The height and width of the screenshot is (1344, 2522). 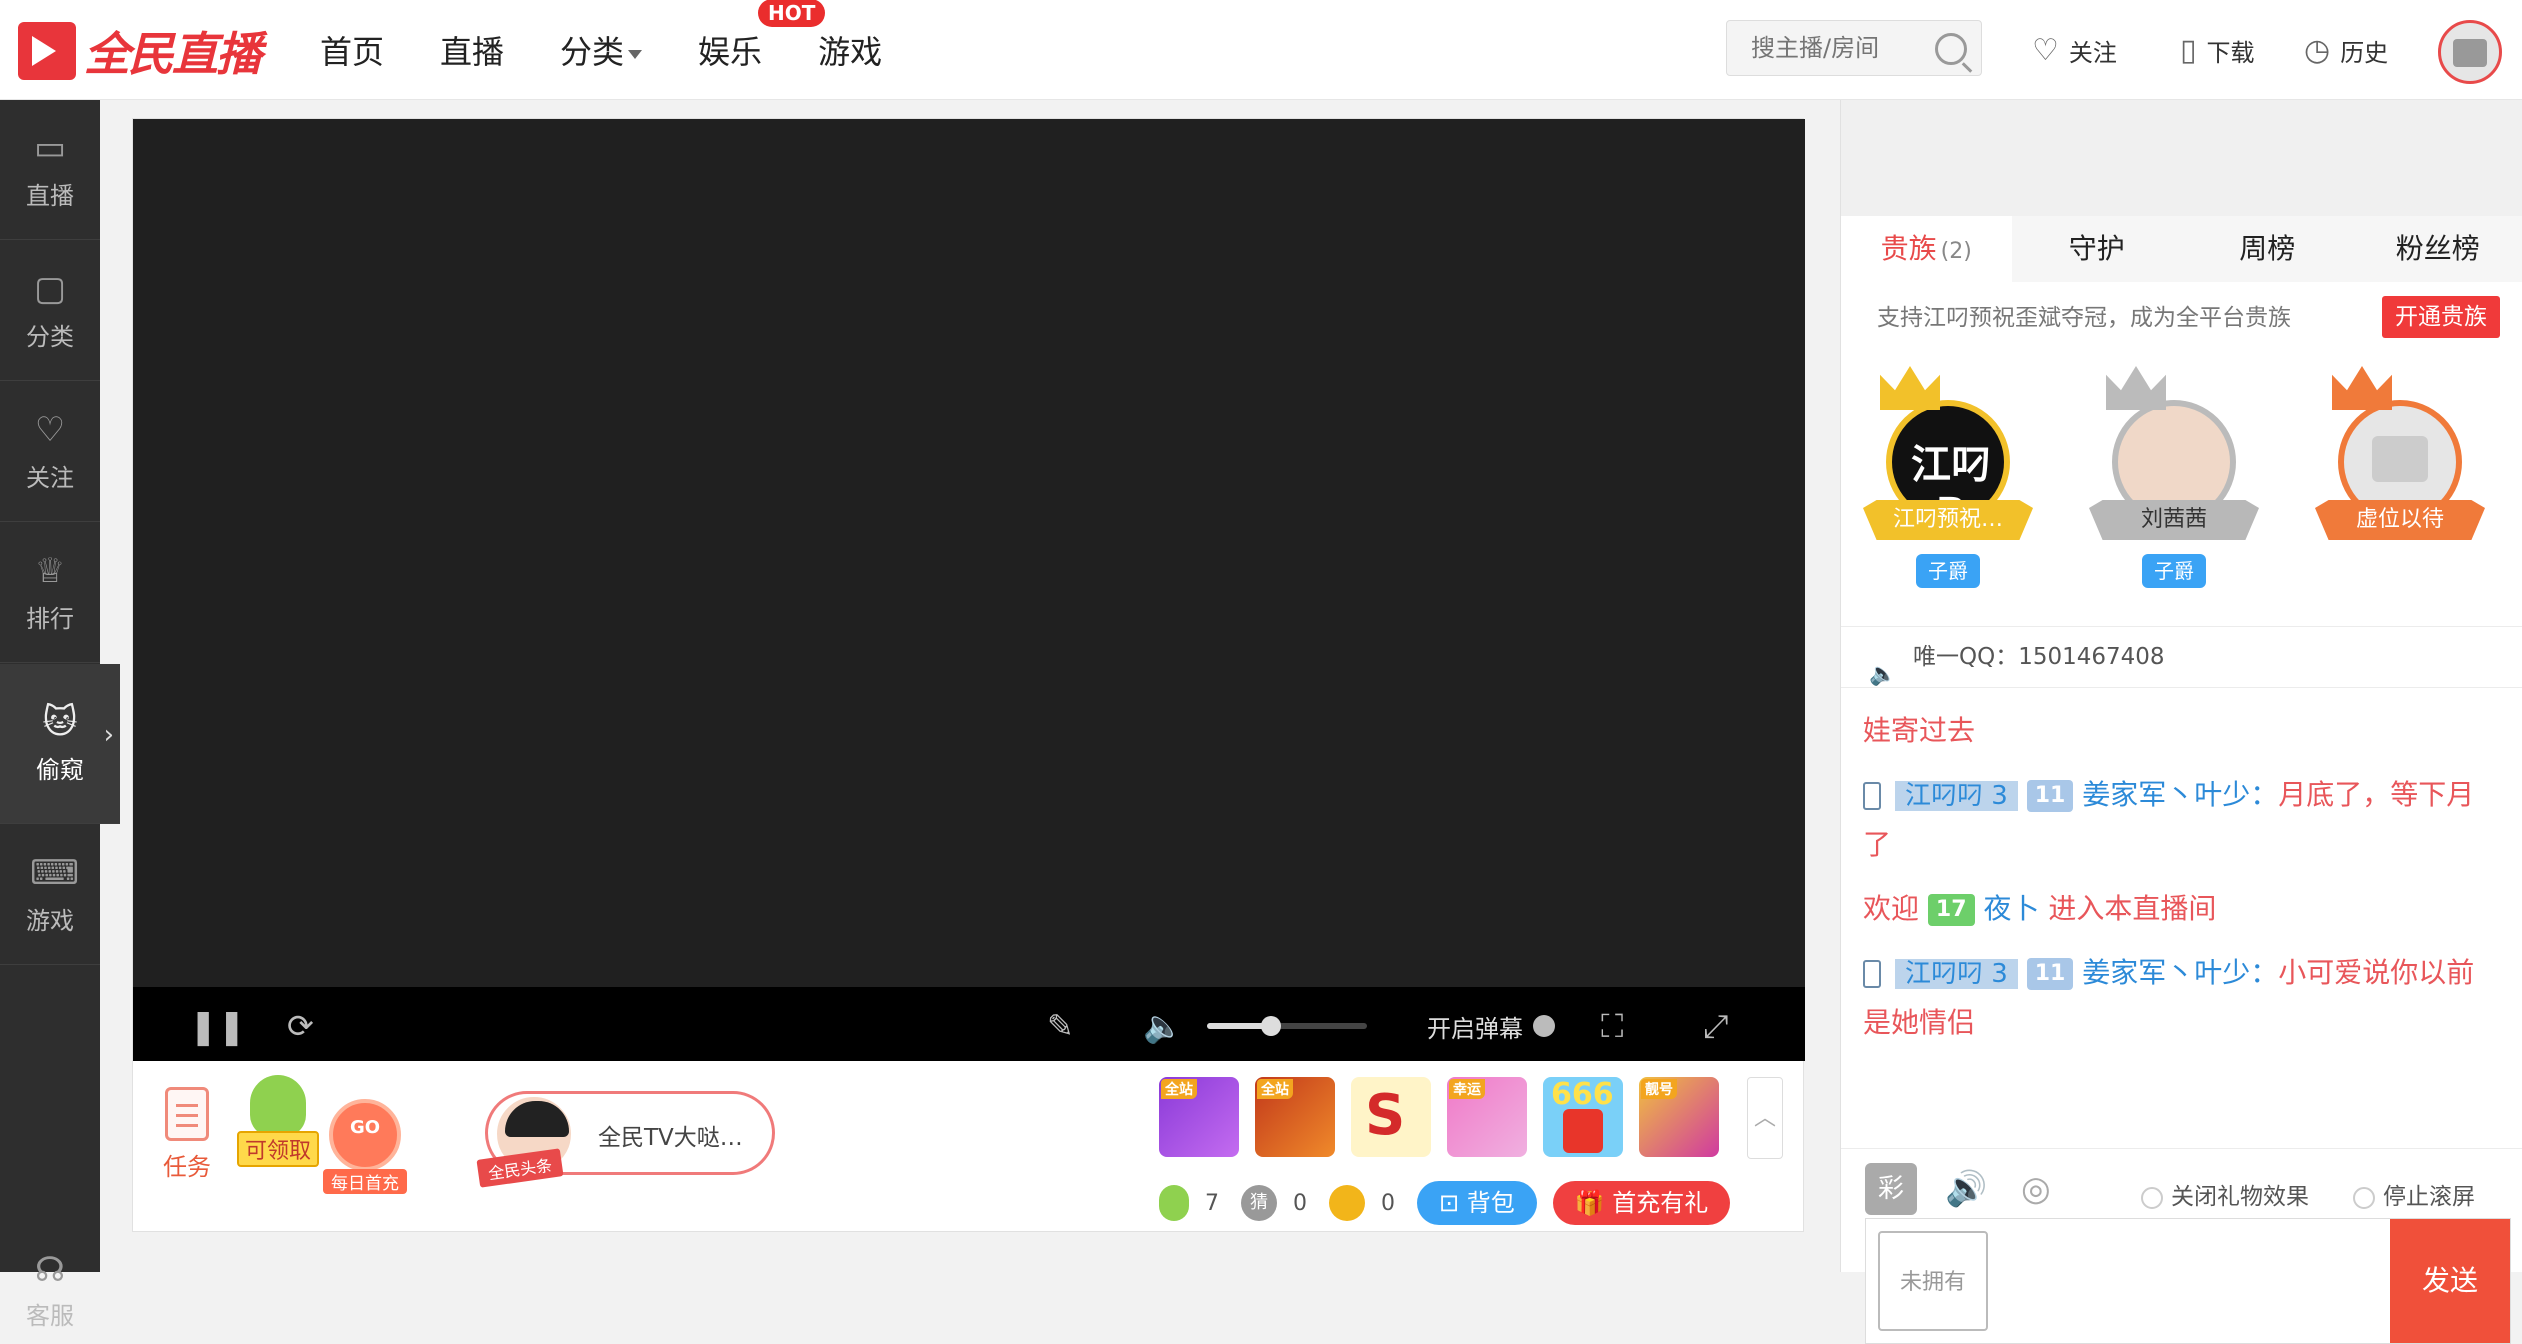 What do you see at coordinates (1583, 1117) in the screenshot?
I see `gift-item: 666` at bounding box center [1583, 1117].